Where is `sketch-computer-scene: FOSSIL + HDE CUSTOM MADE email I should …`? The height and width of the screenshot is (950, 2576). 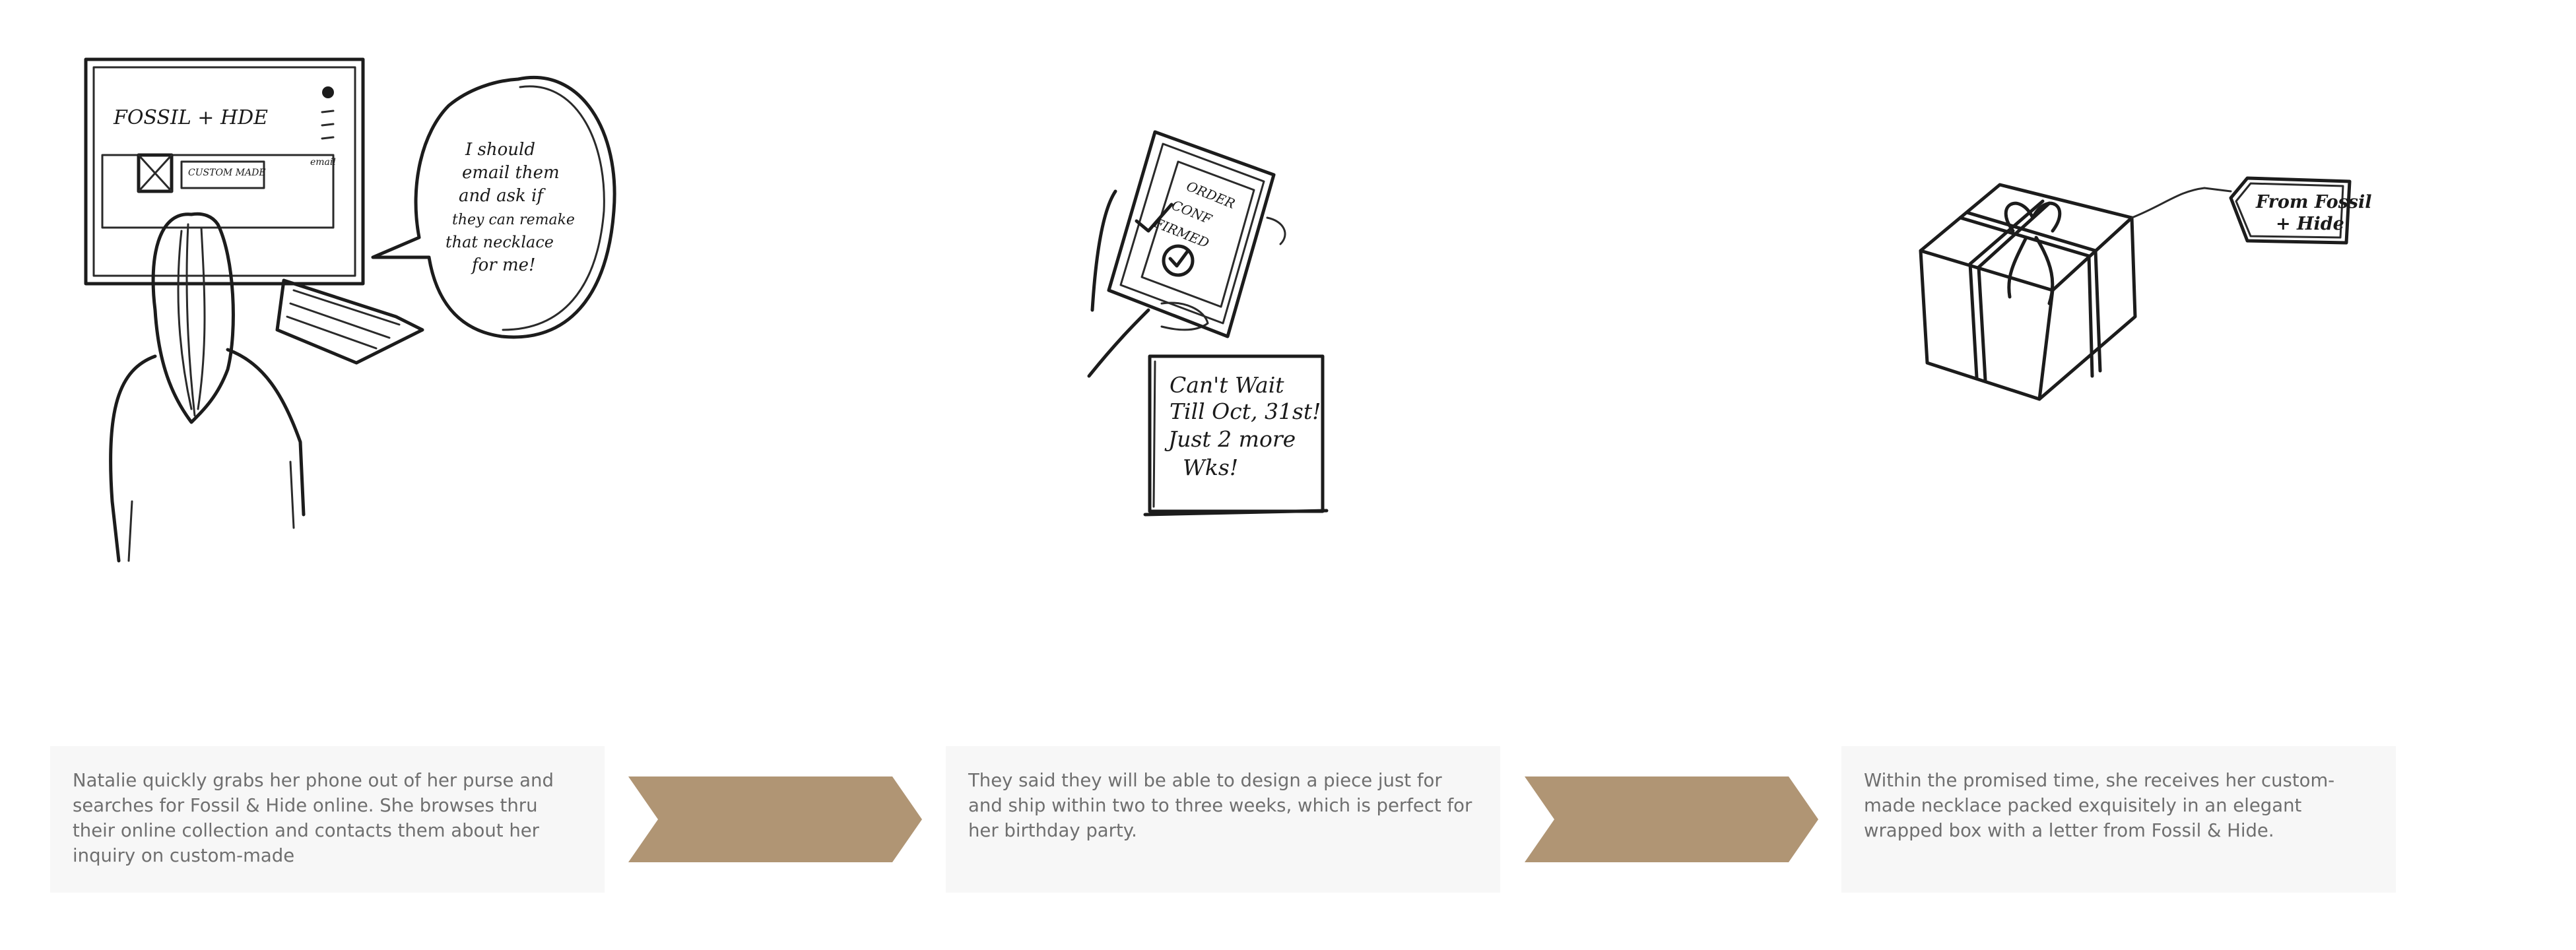 sketch-computer-scene: FOSSIL + HDE CUSTOM MADE email I should … is located at coordinates (337, 303).